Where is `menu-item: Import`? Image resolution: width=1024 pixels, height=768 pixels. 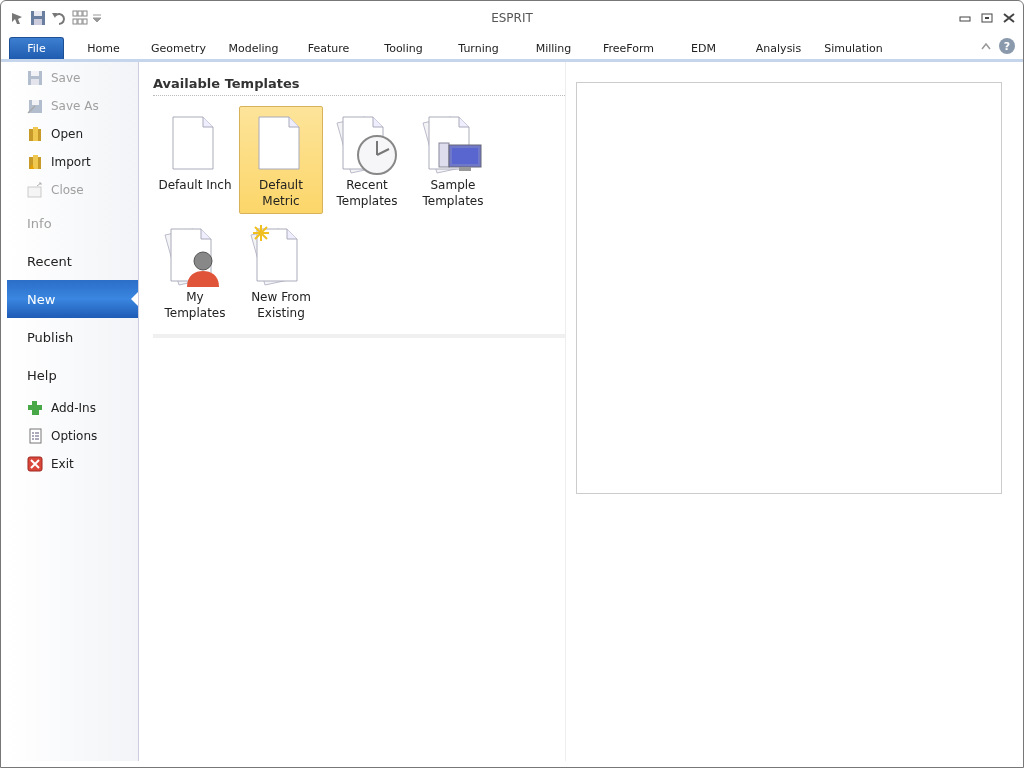
menu-item: Import is located at coordinates (72, 162).